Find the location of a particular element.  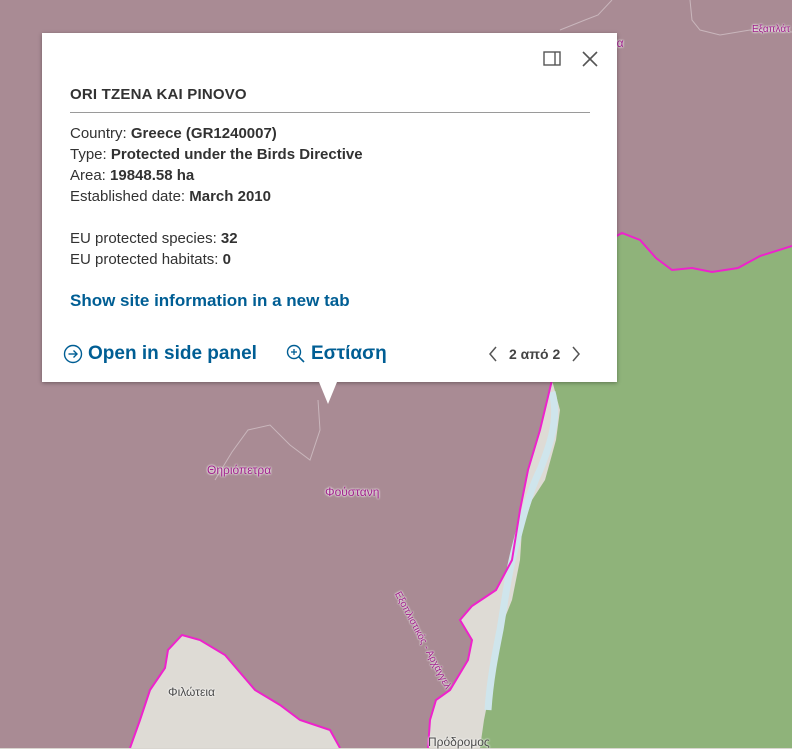

zoom-to-button: Εστίαση is located at coordinates (336, 354).